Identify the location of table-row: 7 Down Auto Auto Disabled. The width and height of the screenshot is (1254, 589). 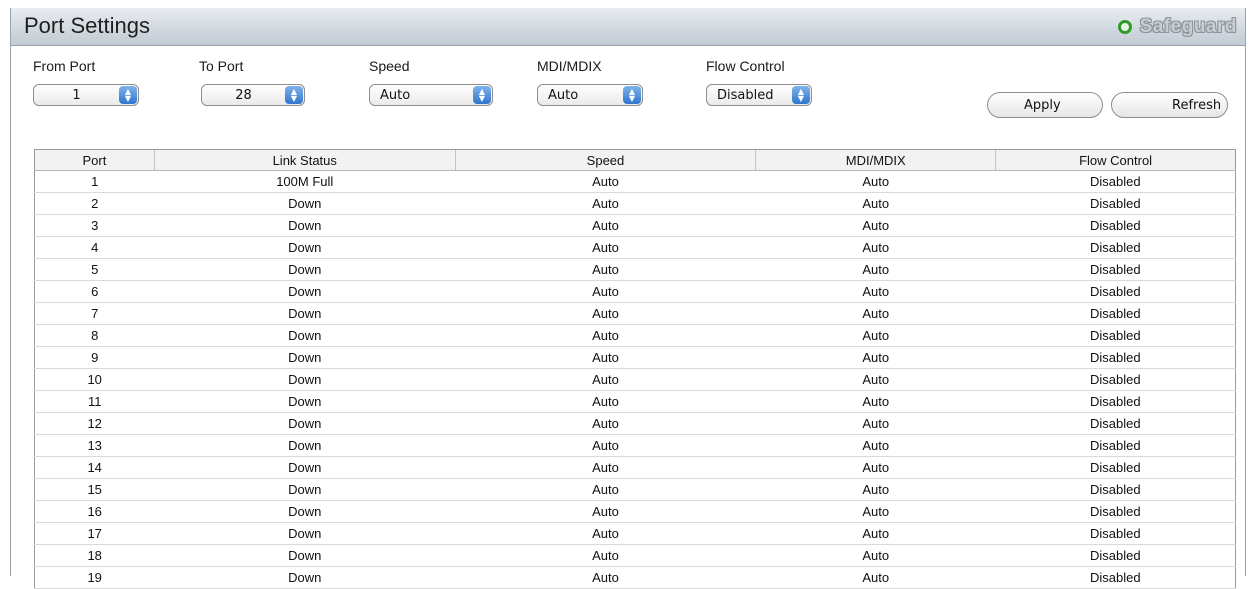
(635, 313).